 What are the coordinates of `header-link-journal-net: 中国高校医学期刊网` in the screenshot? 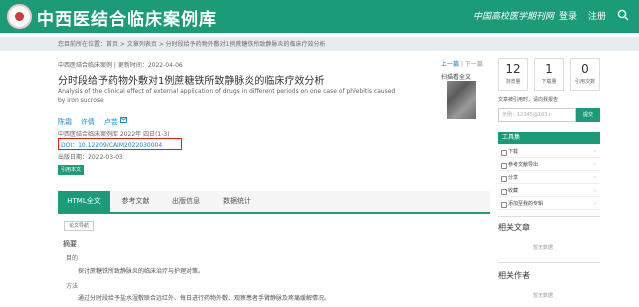 It's located at (513, 15).